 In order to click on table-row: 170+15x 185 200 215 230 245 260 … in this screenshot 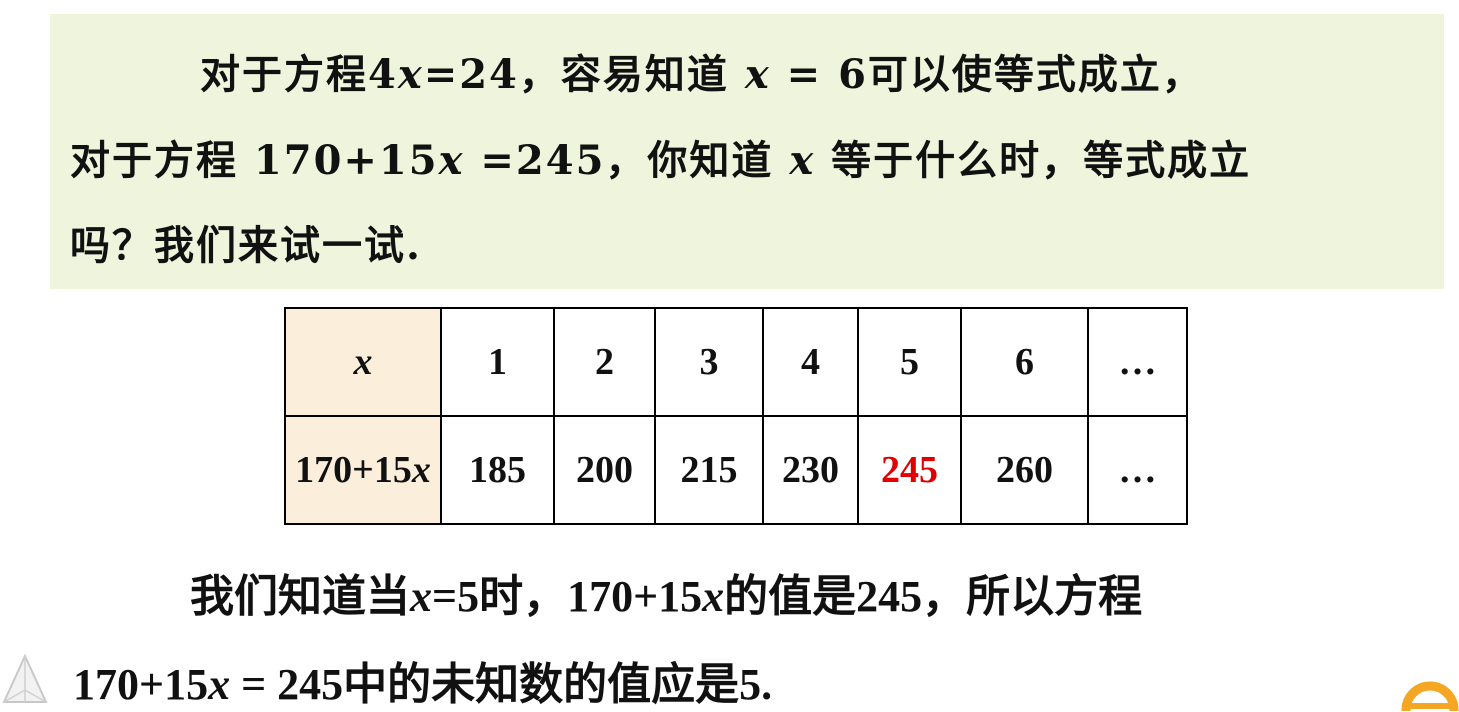, I will do `click(736, 470)`.